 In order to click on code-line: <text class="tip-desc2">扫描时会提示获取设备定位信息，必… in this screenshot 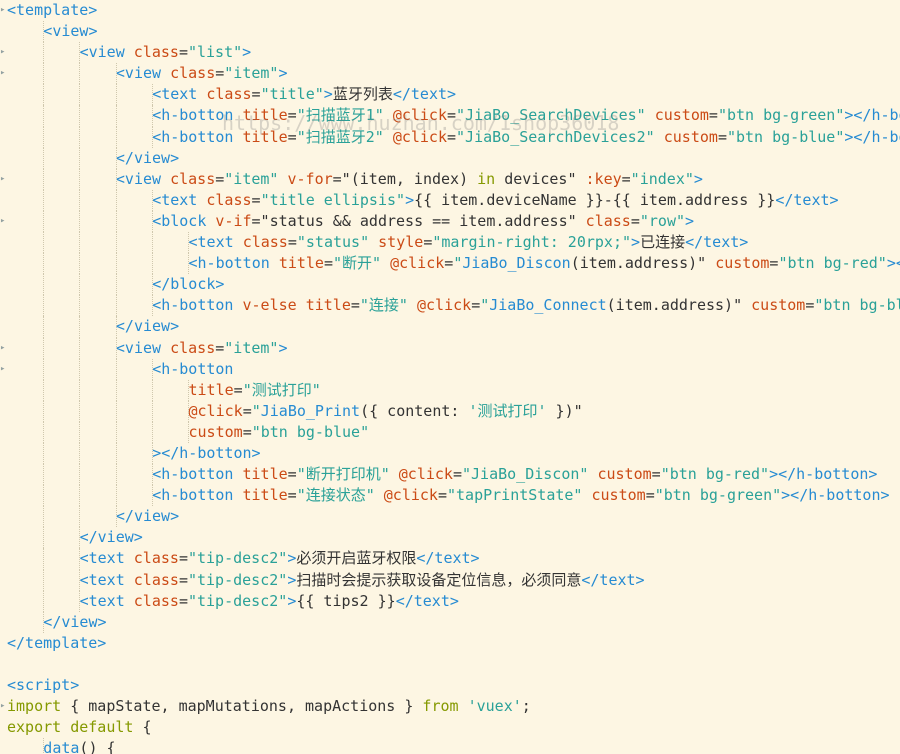, I will do `click(453, 580)`.